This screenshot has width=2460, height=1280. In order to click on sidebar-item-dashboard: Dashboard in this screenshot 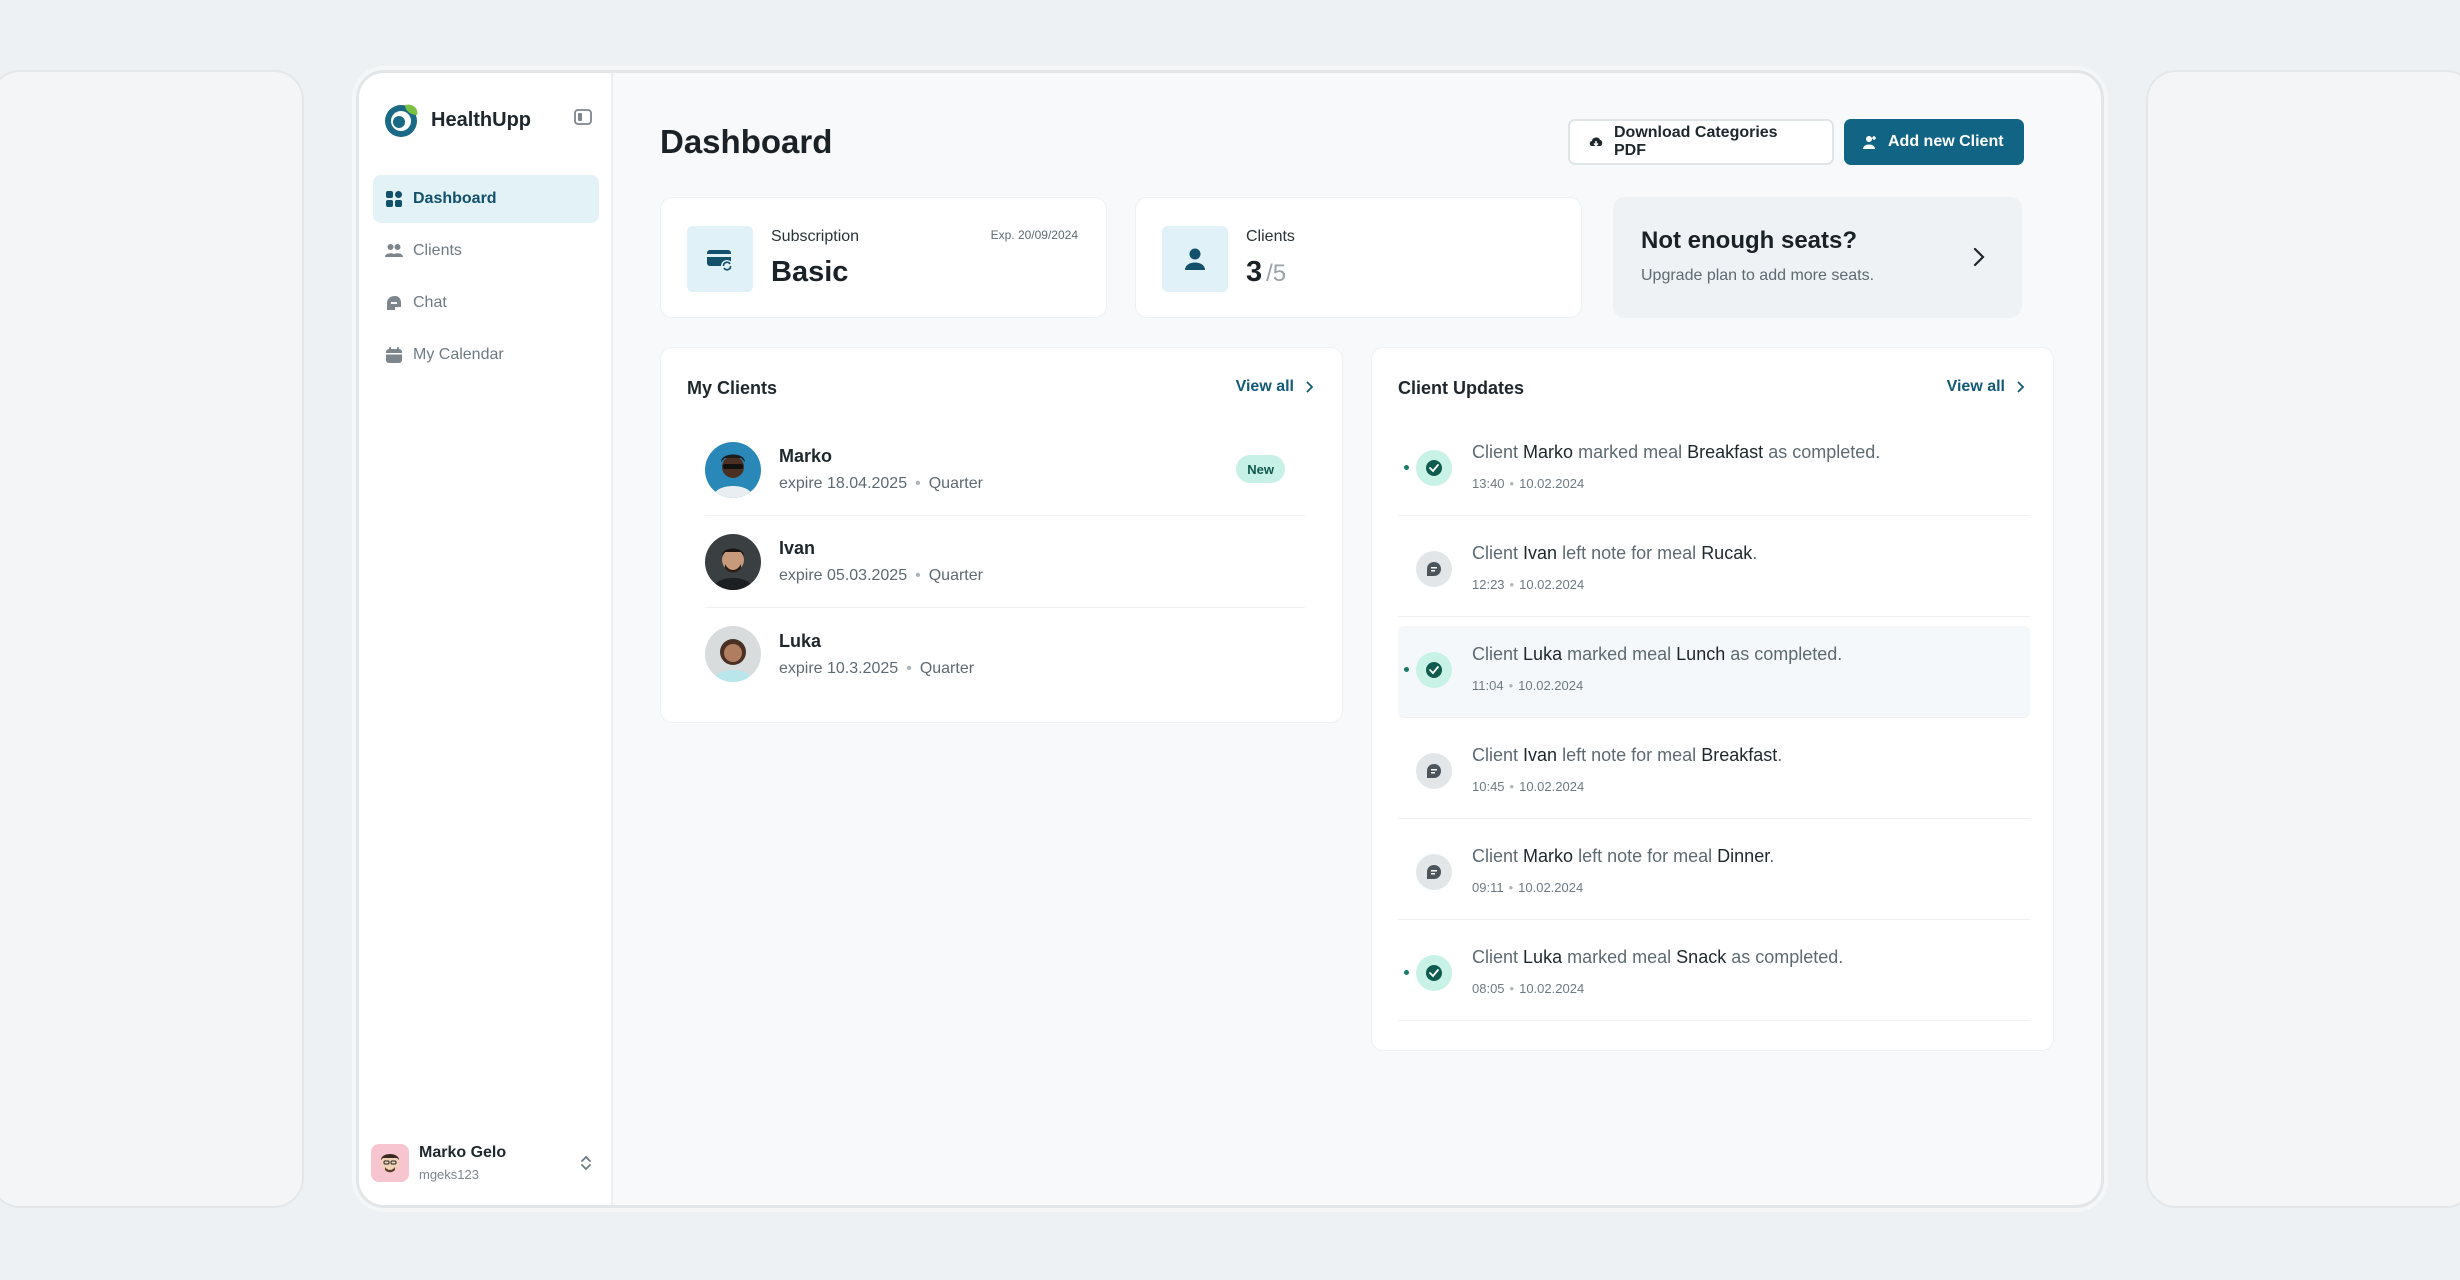, I will do `click(486, 199)`.